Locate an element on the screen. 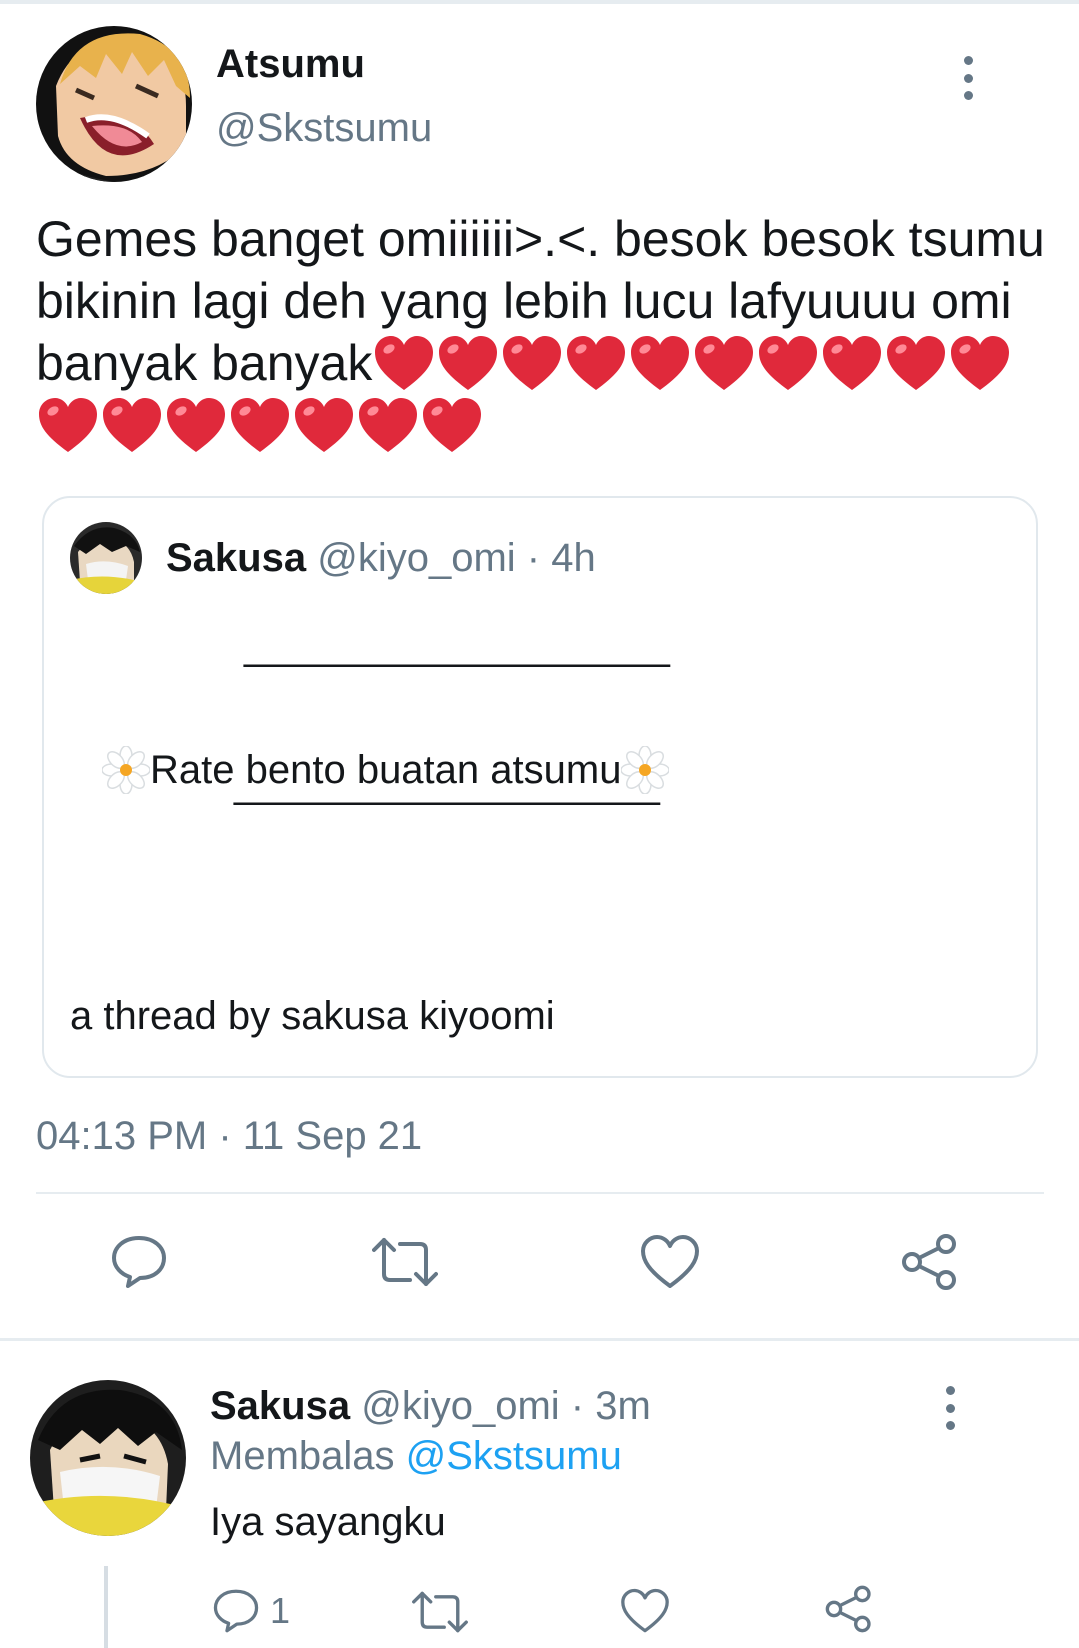  author-avatar is located at coordinates (114, 104).